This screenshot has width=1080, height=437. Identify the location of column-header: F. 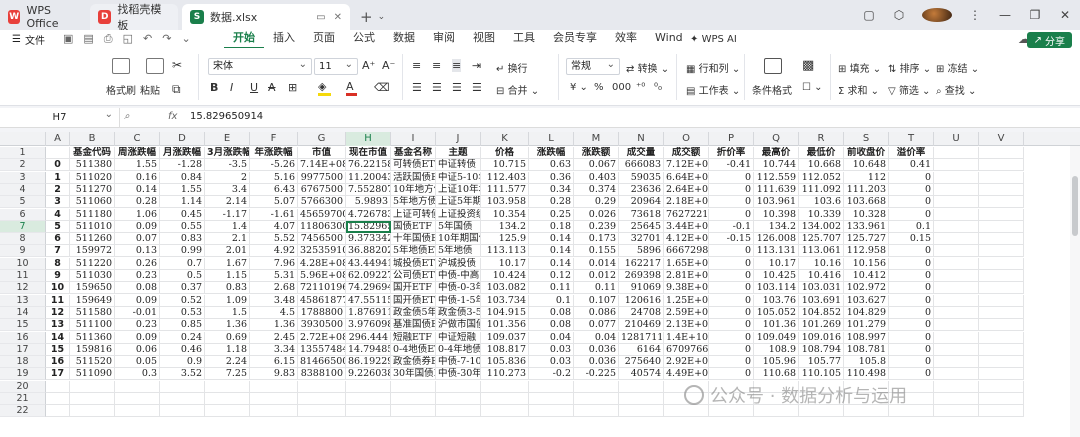
(274, 139).